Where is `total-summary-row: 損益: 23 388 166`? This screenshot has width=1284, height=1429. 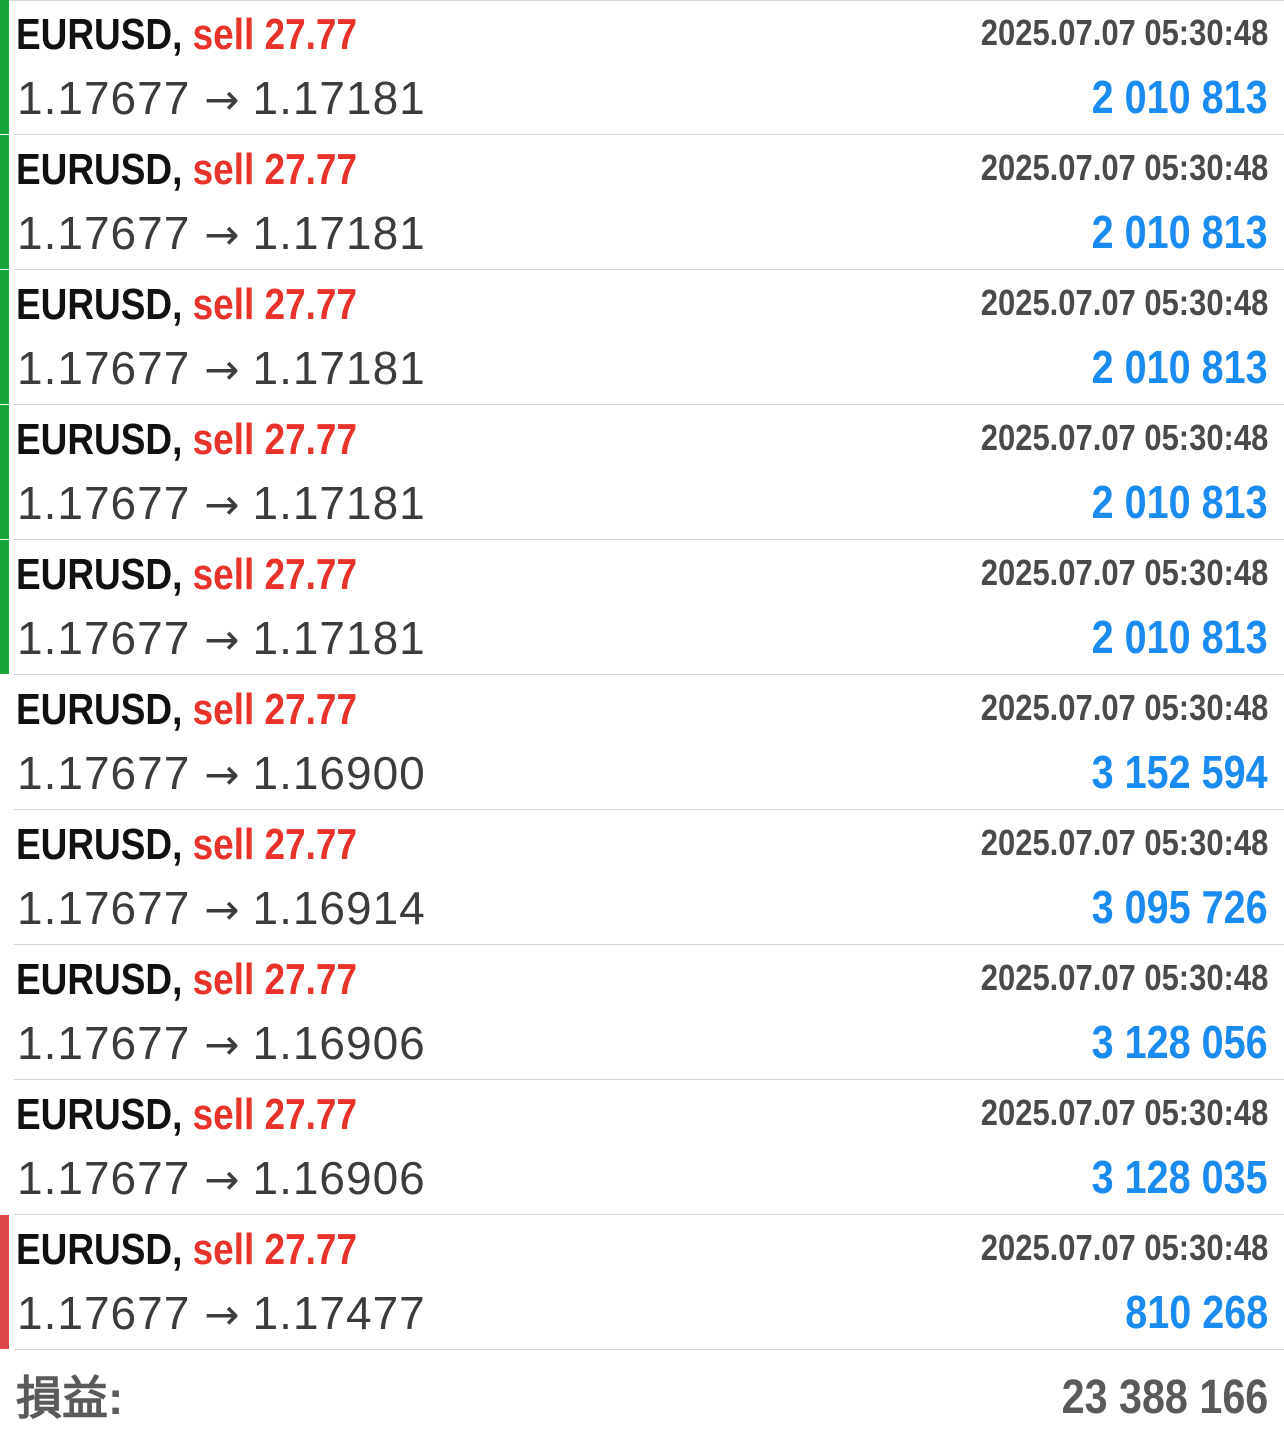 total-summary-row: 損益: 23 388 166 is located at coordinates (642, 1390).